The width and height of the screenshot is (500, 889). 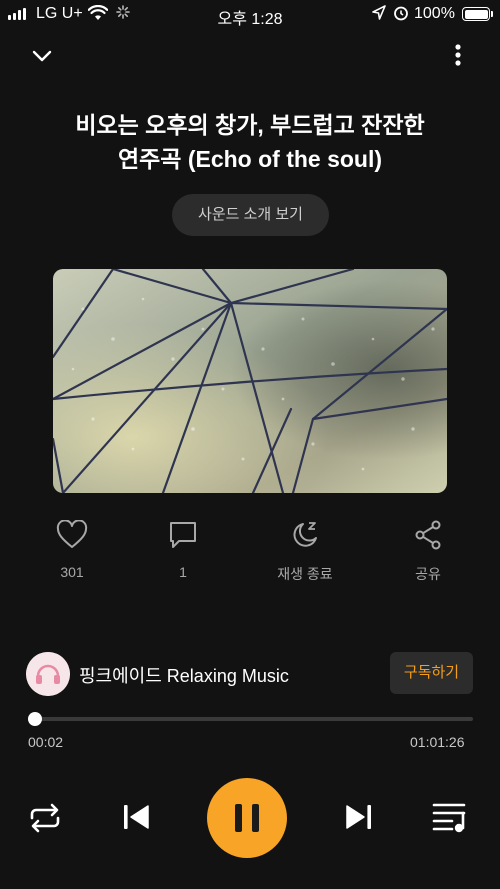 What do you see at coordinates (305, 534) in the screenshot?
I see `sleep-timer-icon` at bounding box center [305, 534].